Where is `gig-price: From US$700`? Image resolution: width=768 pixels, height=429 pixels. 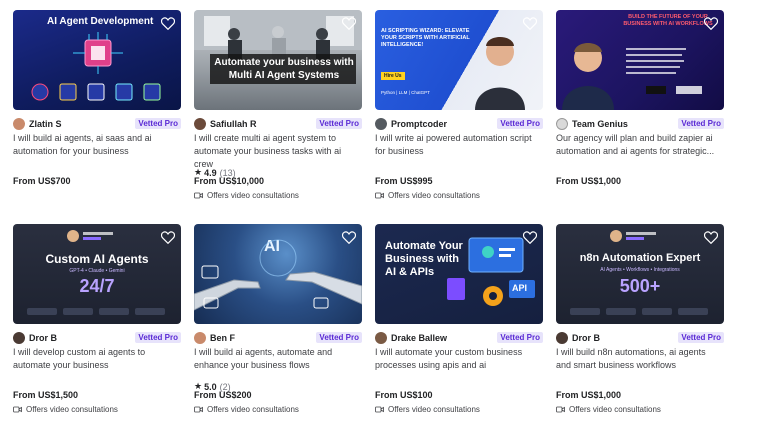 gig-price: From US$700 is located at coordinates (42, 181).